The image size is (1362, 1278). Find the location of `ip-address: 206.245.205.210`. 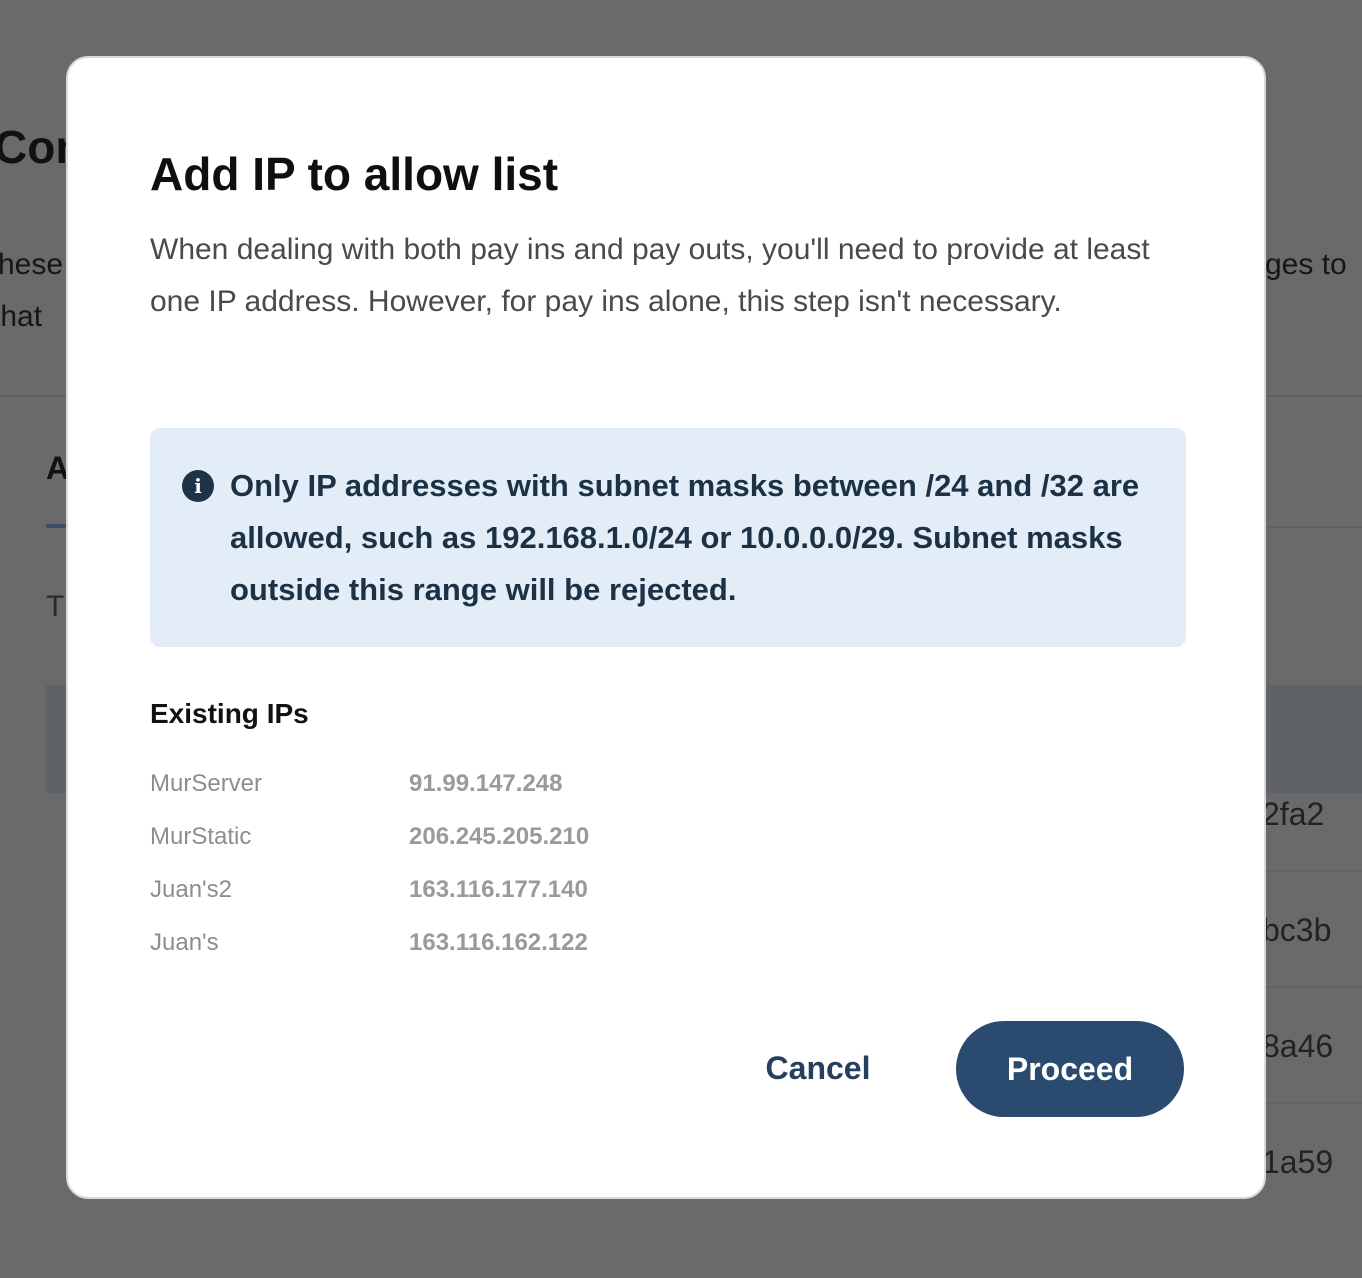

ip-address: 206.245.205.210 is located at coordinates (499, 836).